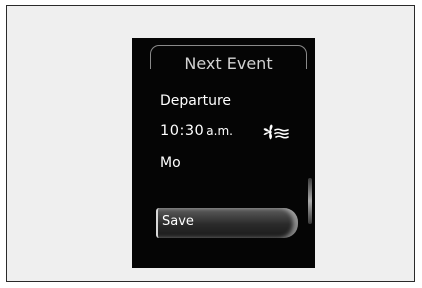  I want to click on event-time: 10:30 a.m., so click(196, 131).